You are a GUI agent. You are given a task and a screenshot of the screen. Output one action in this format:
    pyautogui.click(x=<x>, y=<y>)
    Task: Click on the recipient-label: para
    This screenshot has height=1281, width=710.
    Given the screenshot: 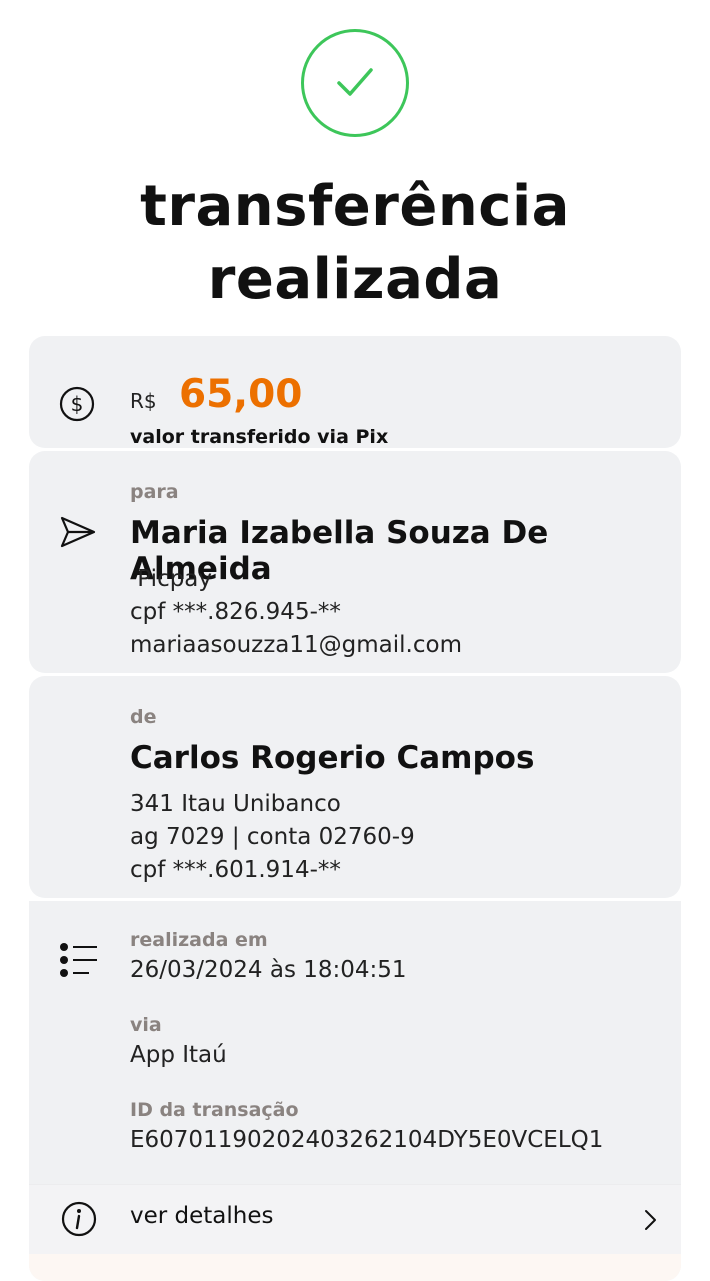 What is the action you would take?
    pyautogui.click(x=154, y=492)
    